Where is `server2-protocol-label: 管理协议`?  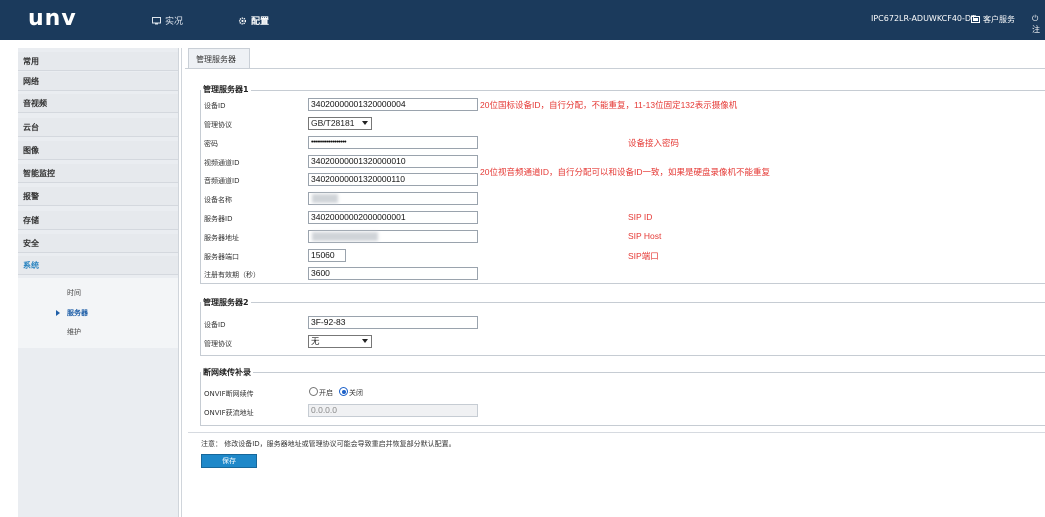 server2-protocol-label: 管理协议 is located at coordinates (218, 344).